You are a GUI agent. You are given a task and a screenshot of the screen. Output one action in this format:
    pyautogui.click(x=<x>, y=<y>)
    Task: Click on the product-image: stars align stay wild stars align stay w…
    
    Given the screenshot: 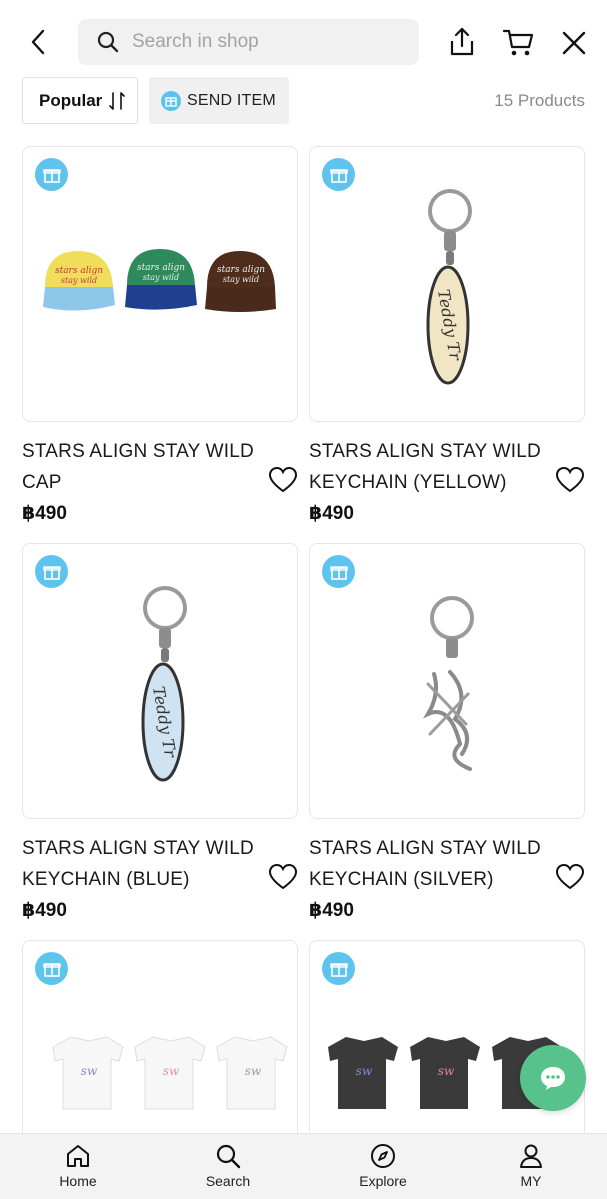 What is the action you would take?
    pyautogui.click(x=160, y=284)
    